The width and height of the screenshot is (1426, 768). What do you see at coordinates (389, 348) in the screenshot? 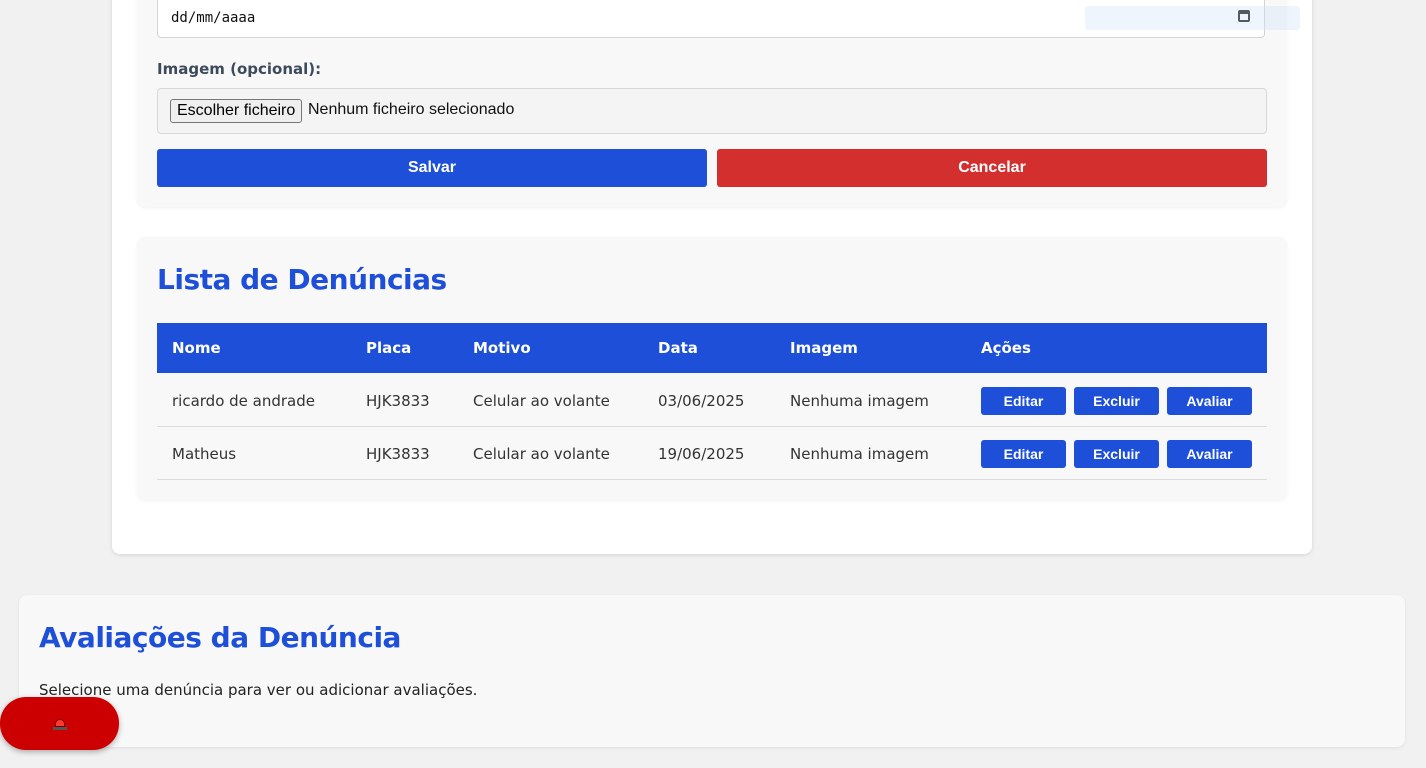
I see `column-header-placa: Placa` at bounding box center [389, 348].